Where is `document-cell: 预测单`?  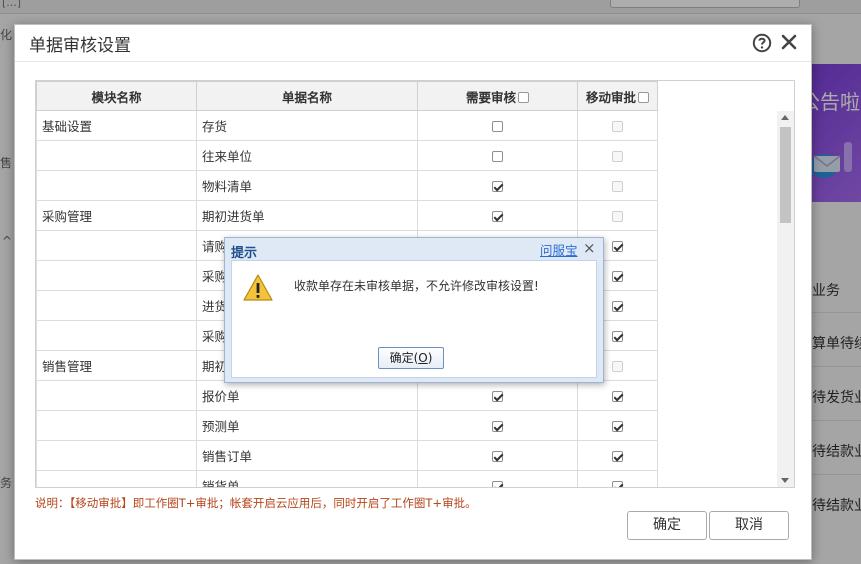 document-cell: 预测单 is located at coordinates (307, 425).